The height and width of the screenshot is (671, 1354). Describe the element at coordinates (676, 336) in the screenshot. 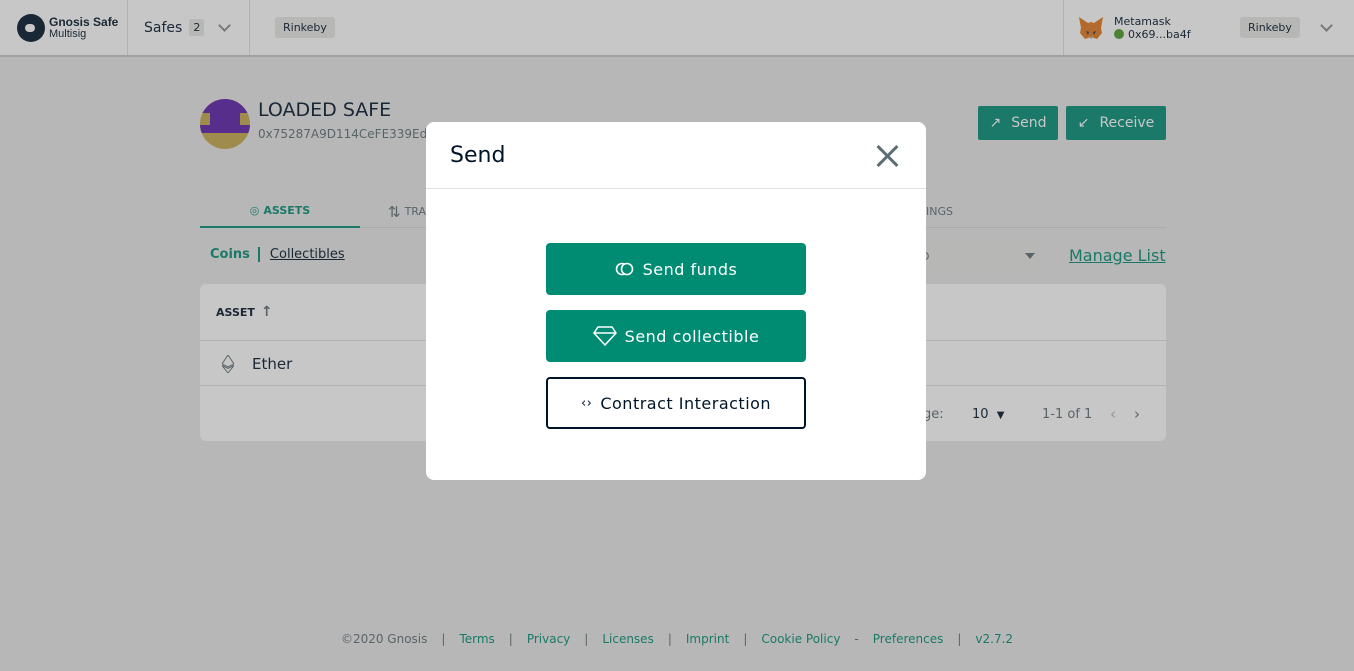

I see `send-collectible-button: Send collectible` at that location.